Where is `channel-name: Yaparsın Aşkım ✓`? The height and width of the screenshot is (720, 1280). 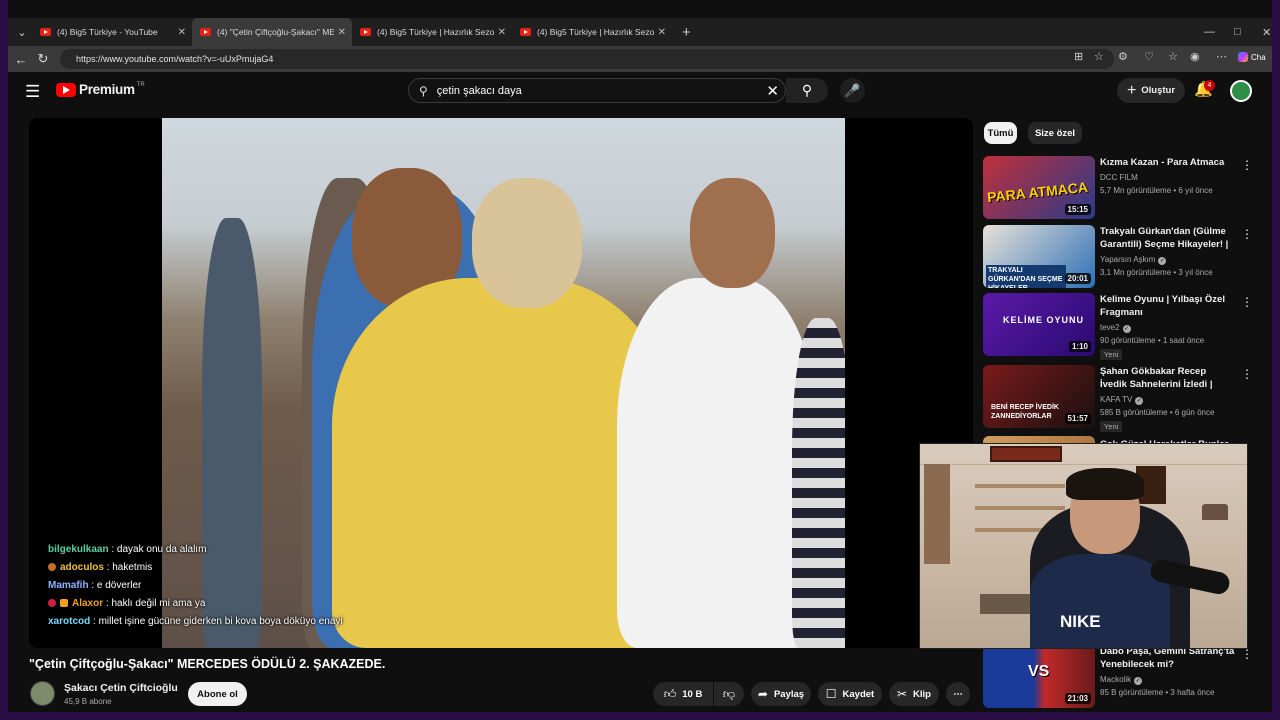 channel-name: Yaparsın Aşkım ✓ is located at coordinates (1133, 260).